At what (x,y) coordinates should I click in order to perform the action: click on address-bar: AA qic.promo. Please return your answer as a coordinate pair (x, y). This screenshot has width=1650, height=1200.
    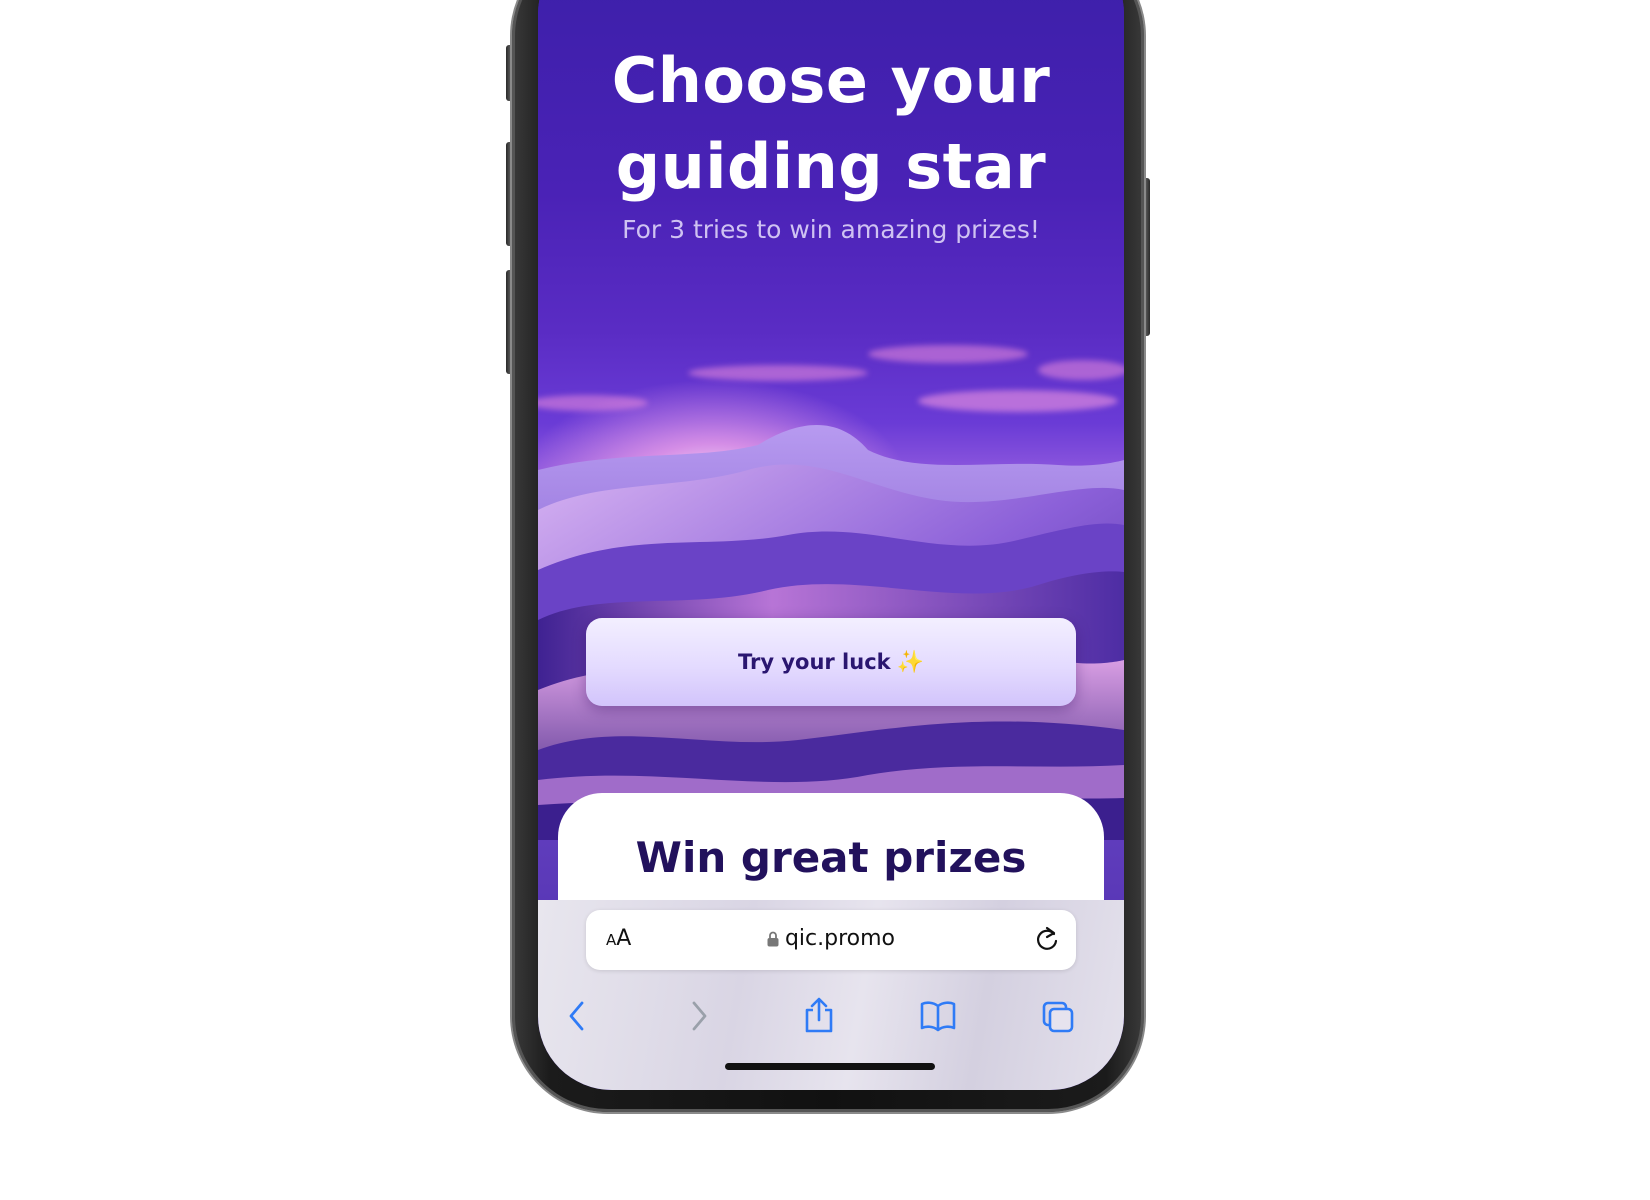
    Looking at the image, I should click on (831, 940).